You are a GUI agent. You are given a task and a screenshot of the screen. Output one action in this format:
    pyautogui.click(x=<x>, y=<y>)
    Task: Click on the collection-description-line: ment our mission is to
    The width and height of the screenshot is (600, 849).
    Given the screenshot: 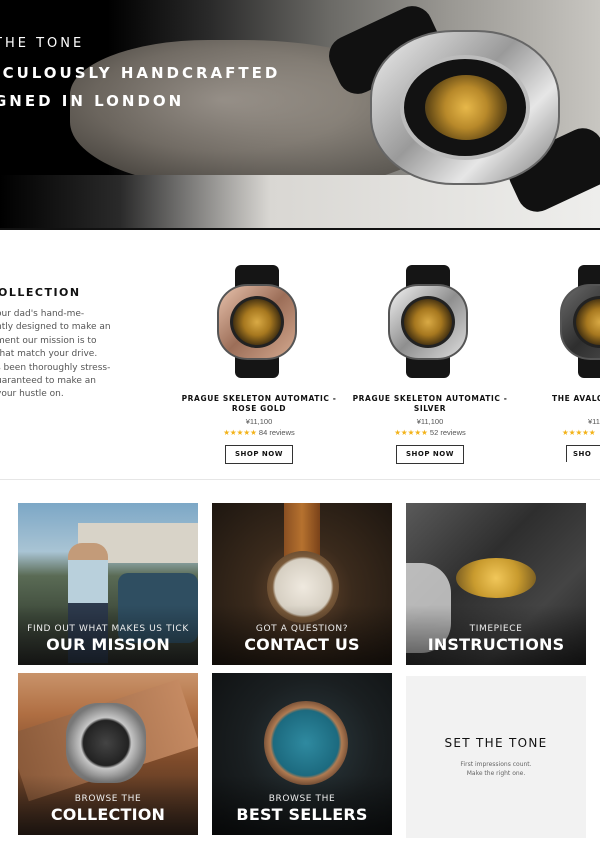 What is the action you would take?
    pyautogui.click(x=48, y=340)
    